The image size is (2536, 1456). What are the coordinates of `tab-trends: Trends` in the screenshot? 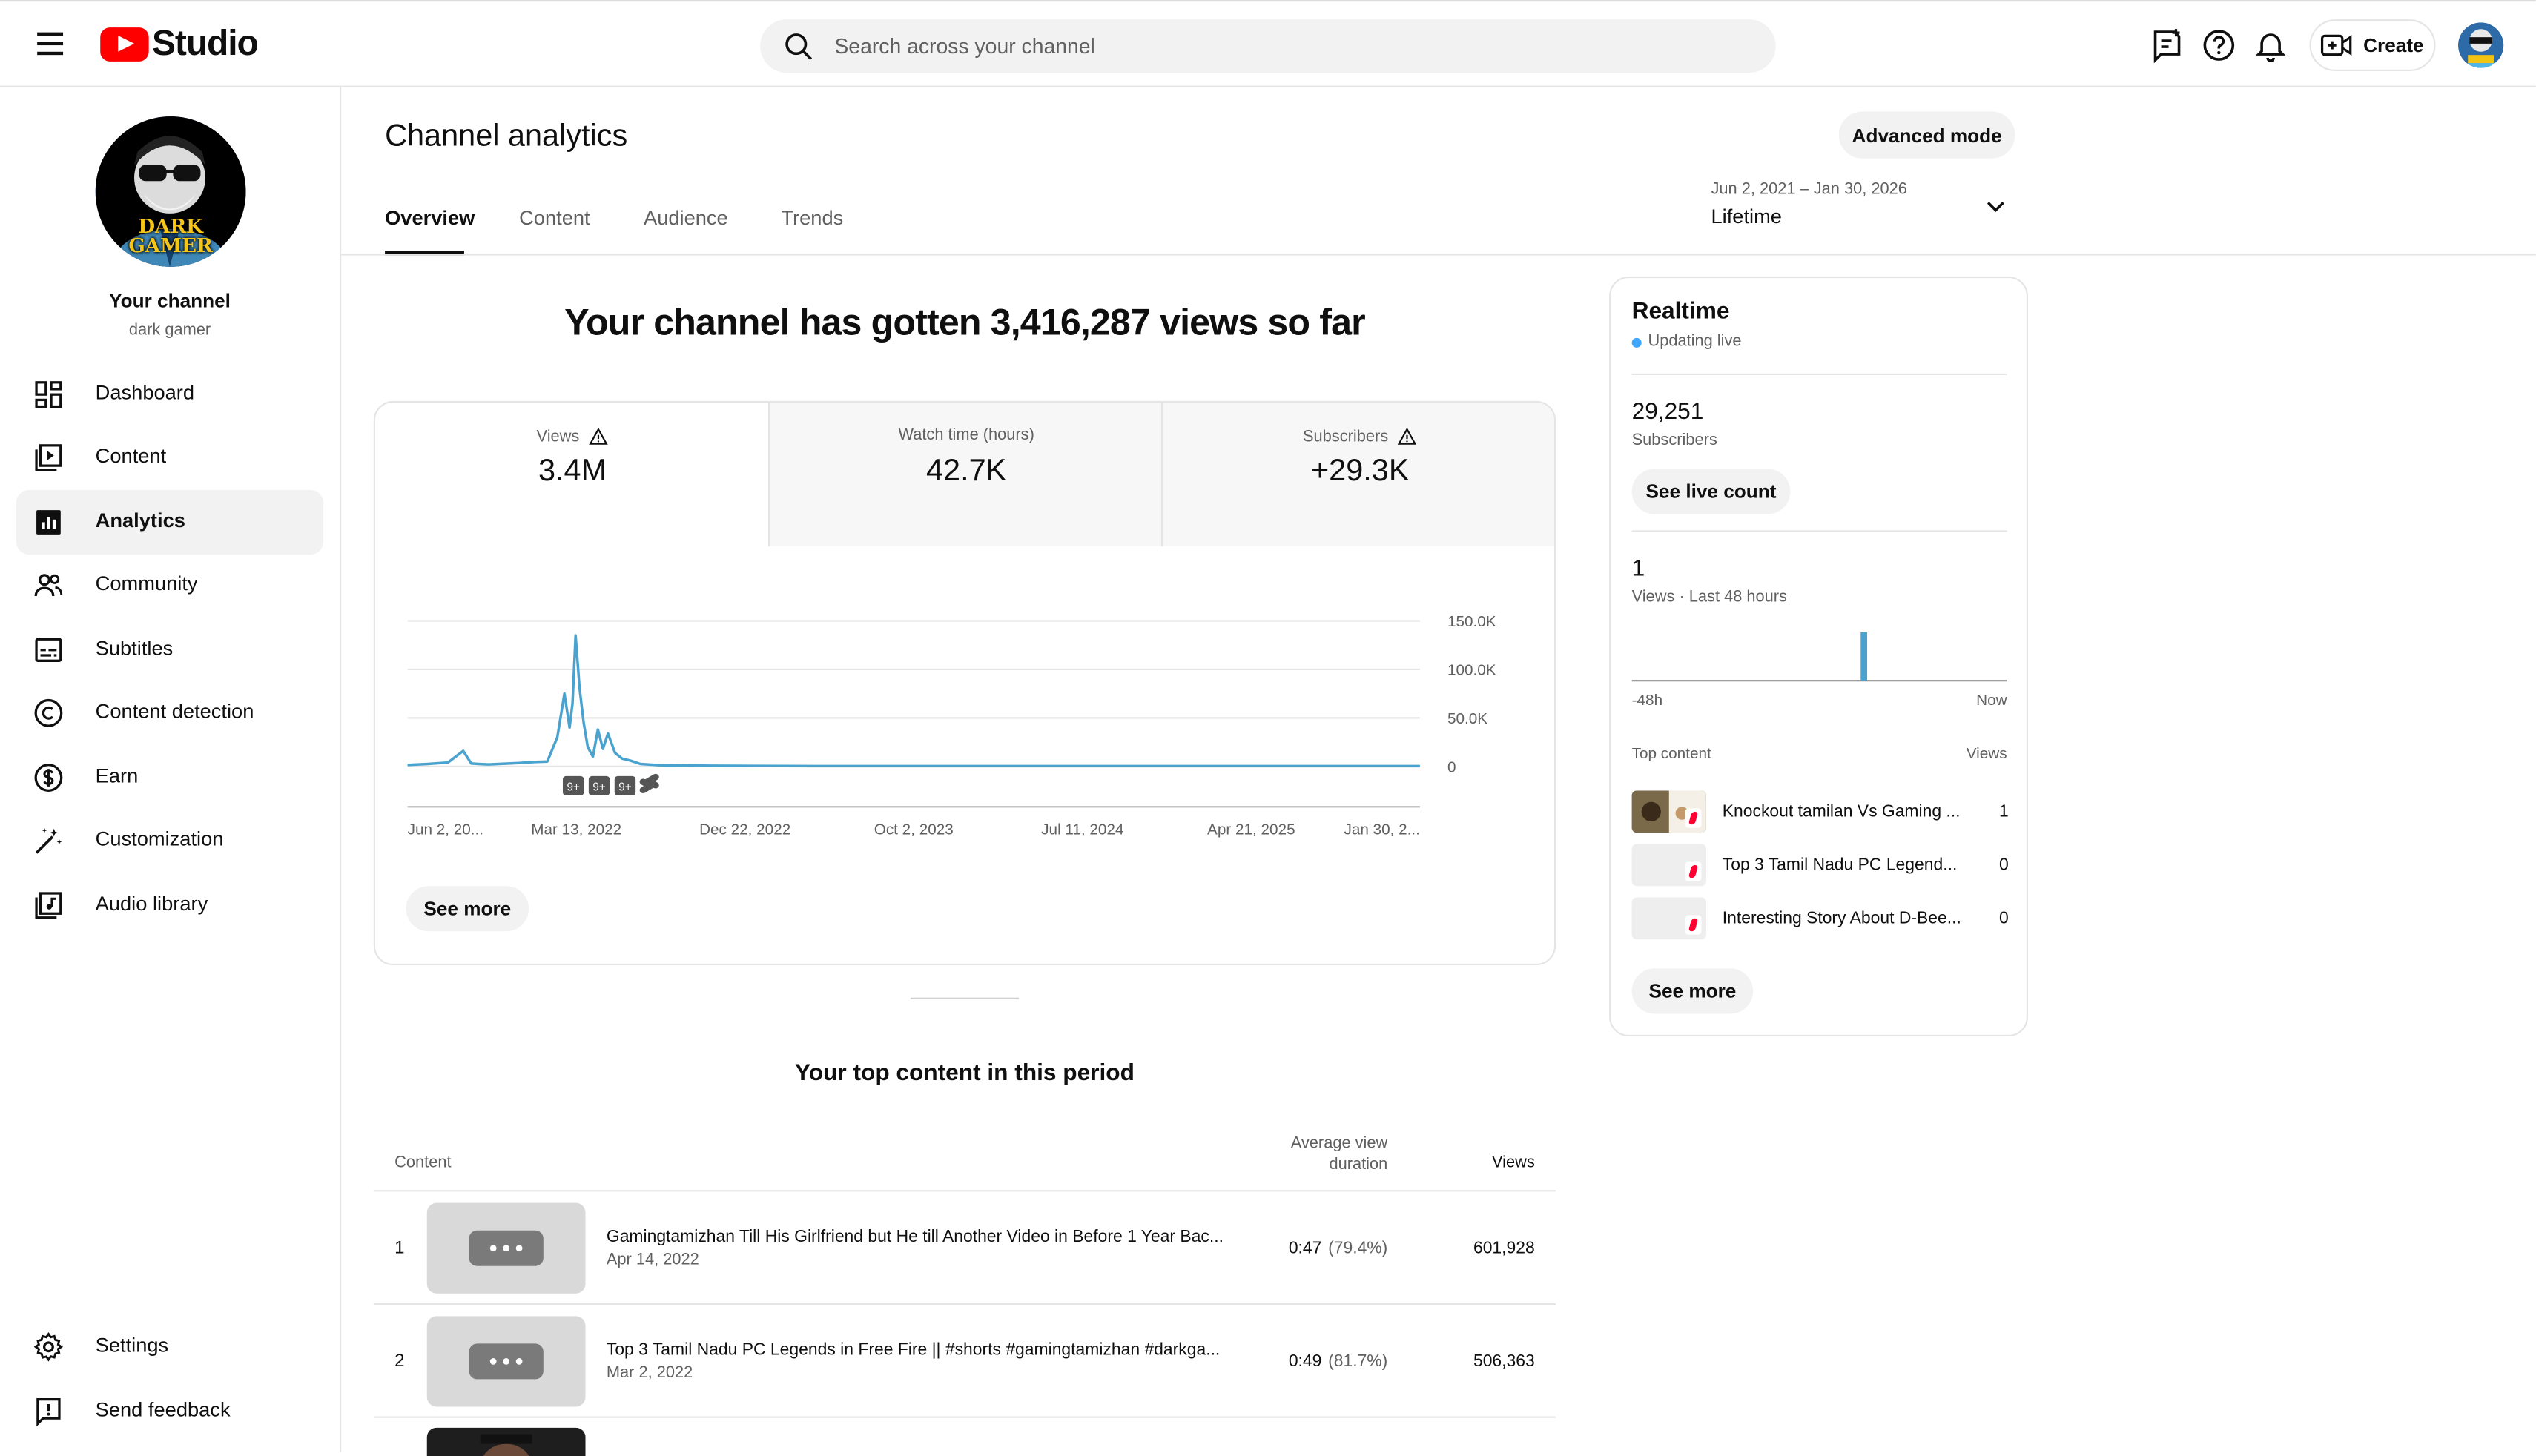 It's located at (812, 218).